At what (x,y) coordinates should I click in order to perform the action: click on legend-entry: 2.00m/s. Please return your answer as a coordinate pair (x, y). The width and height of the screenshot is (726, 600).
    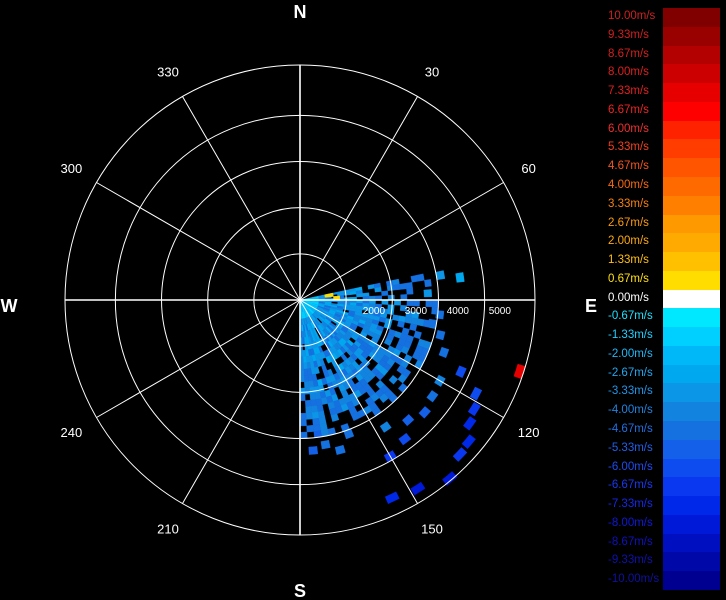
    Looking at the image, I should click on (663, 243).